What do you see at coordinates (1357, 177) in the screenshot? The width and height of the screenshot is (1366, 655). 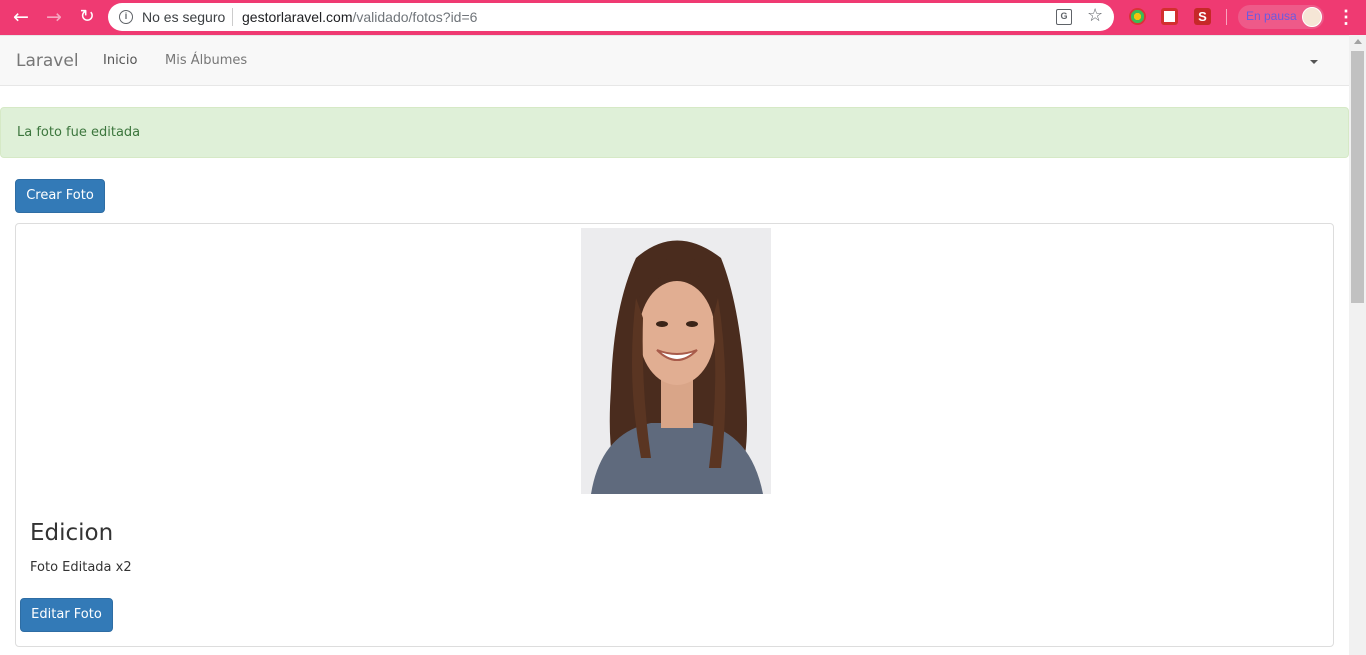 I see `scrollbar-thumb` at bounding box center [1357, 177].